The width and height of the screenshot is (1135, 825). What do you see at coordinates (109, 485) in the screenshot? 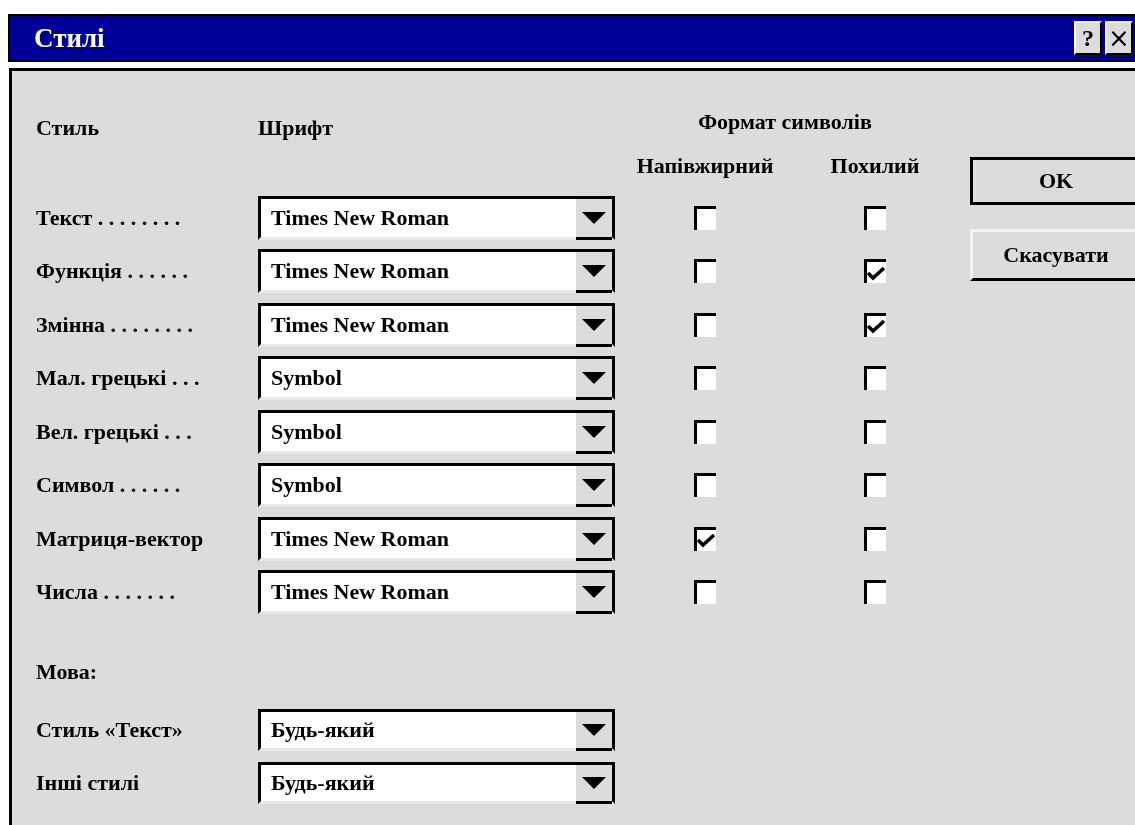
I see `style-label: Символ . . . . . .` at bounding box center [109, 485].